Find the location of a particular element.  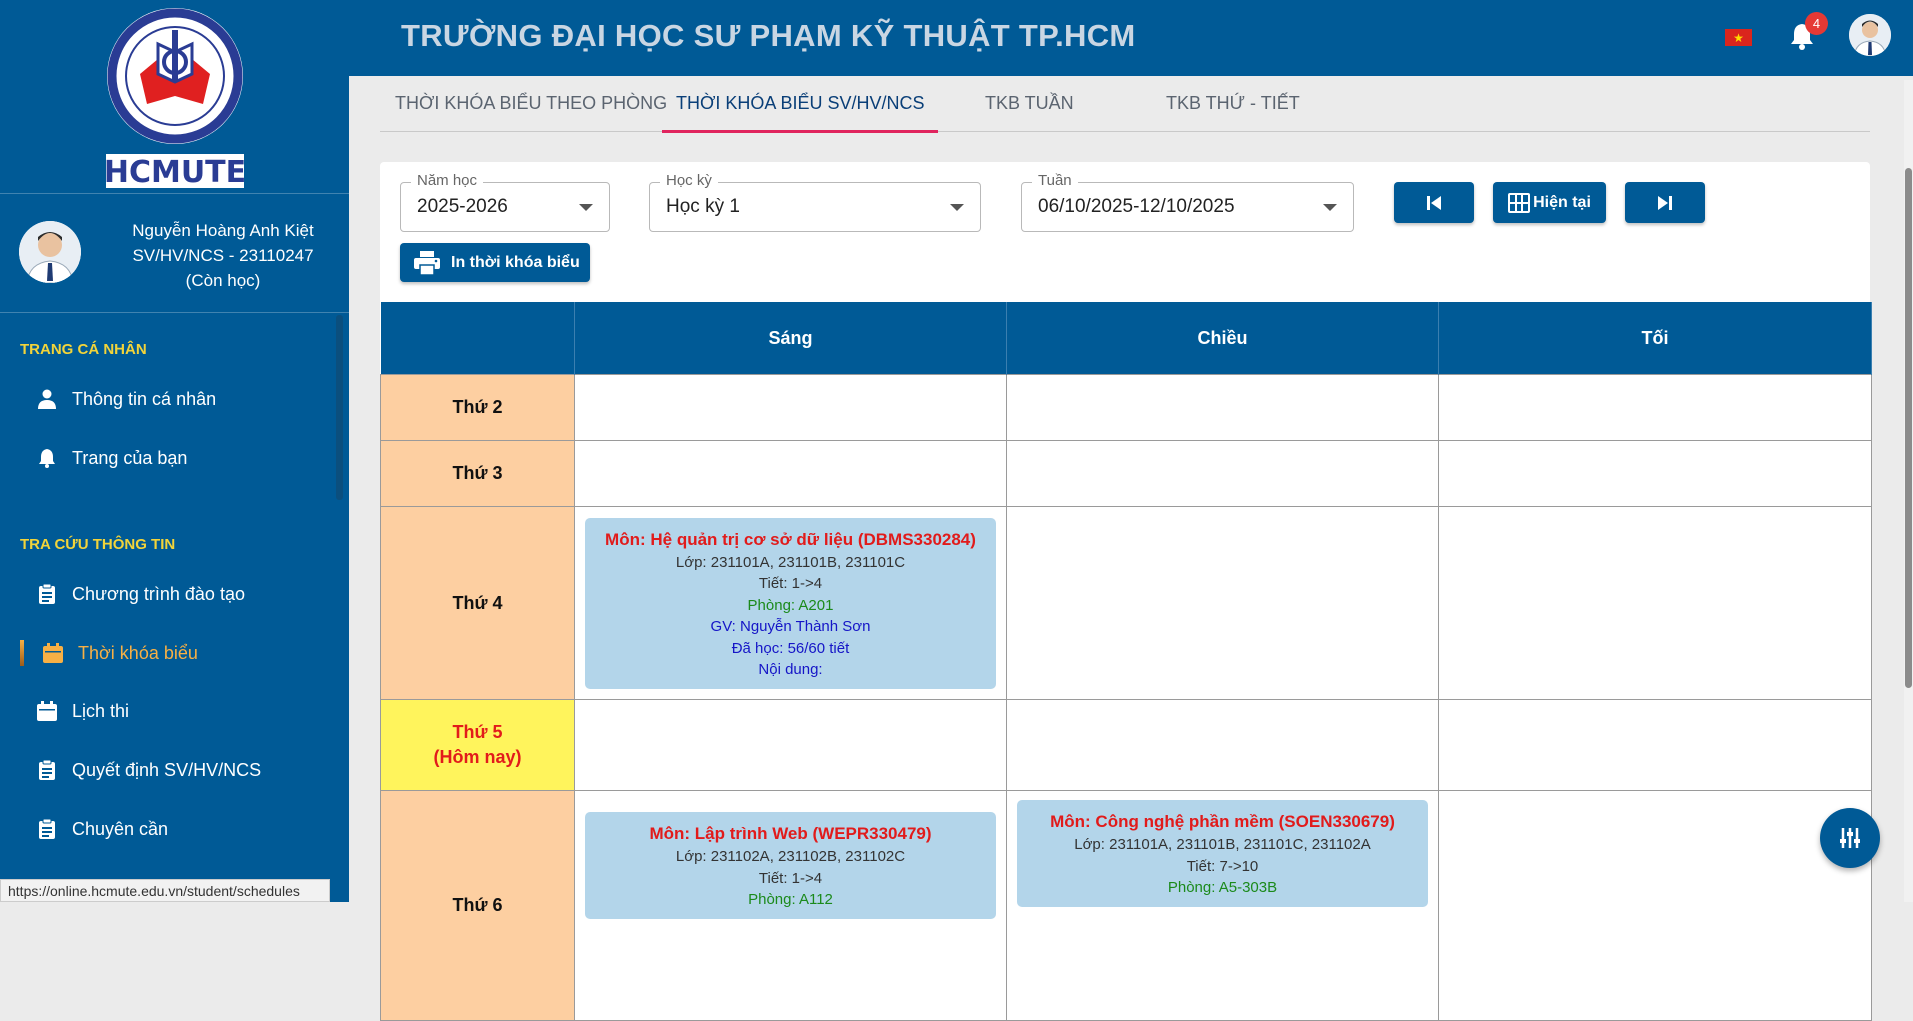

page-scrollbar is located at coordinates (1908, 491).